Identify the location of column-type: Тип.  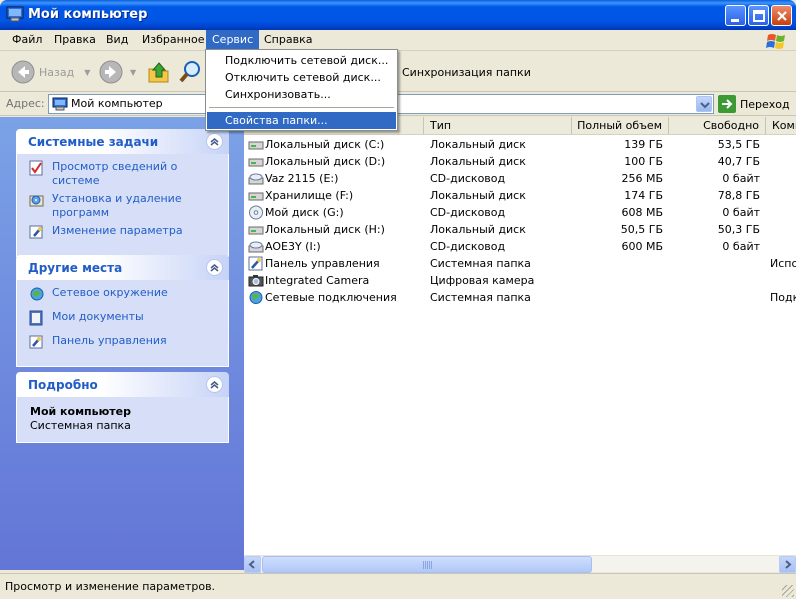
(498, 125).